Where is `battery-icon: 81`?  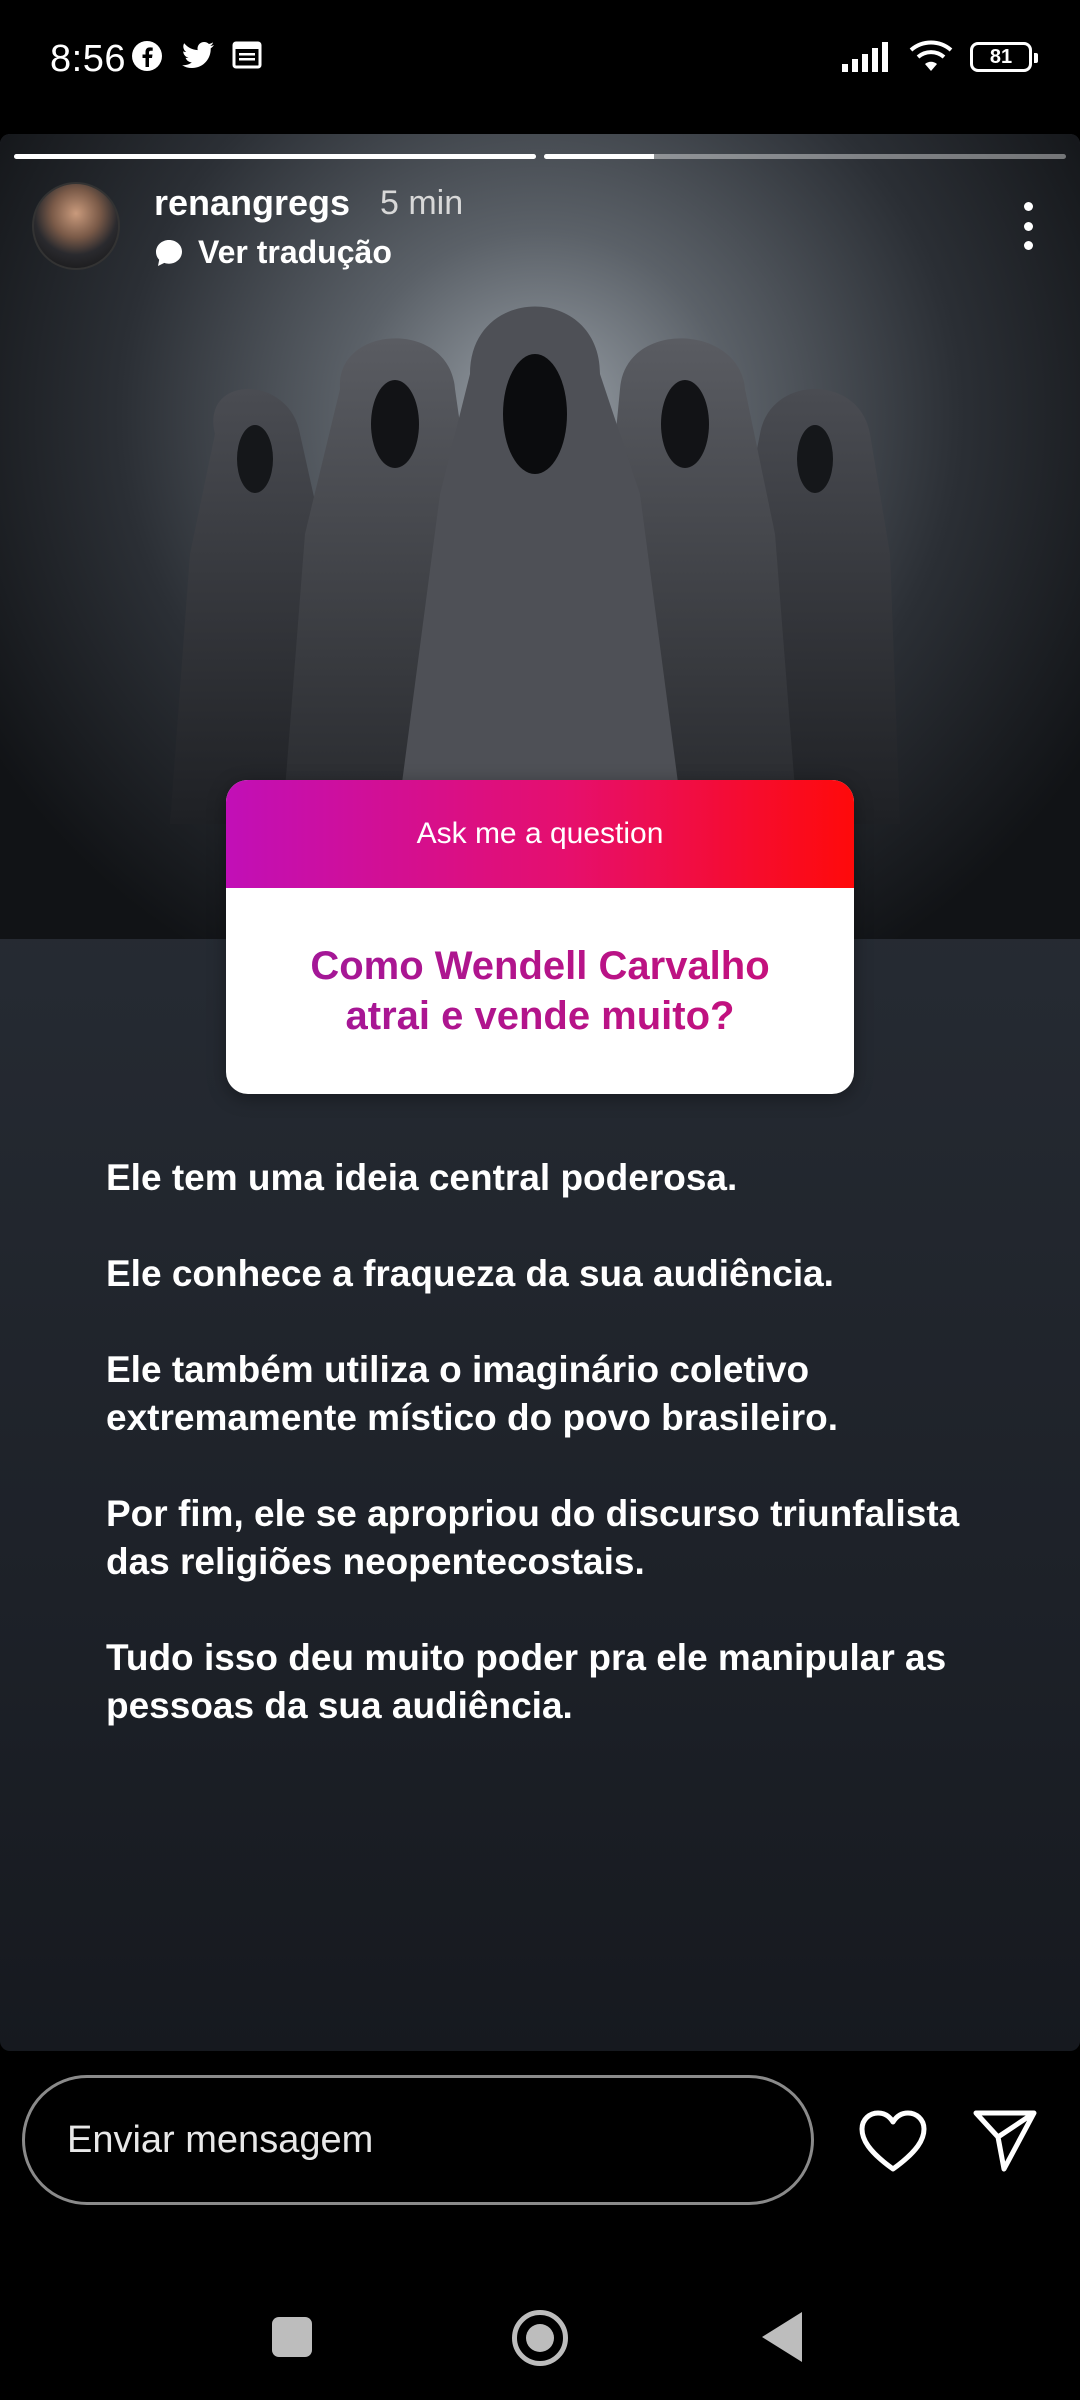 battery-icon: 81 is located at coordinates (1004, 57).